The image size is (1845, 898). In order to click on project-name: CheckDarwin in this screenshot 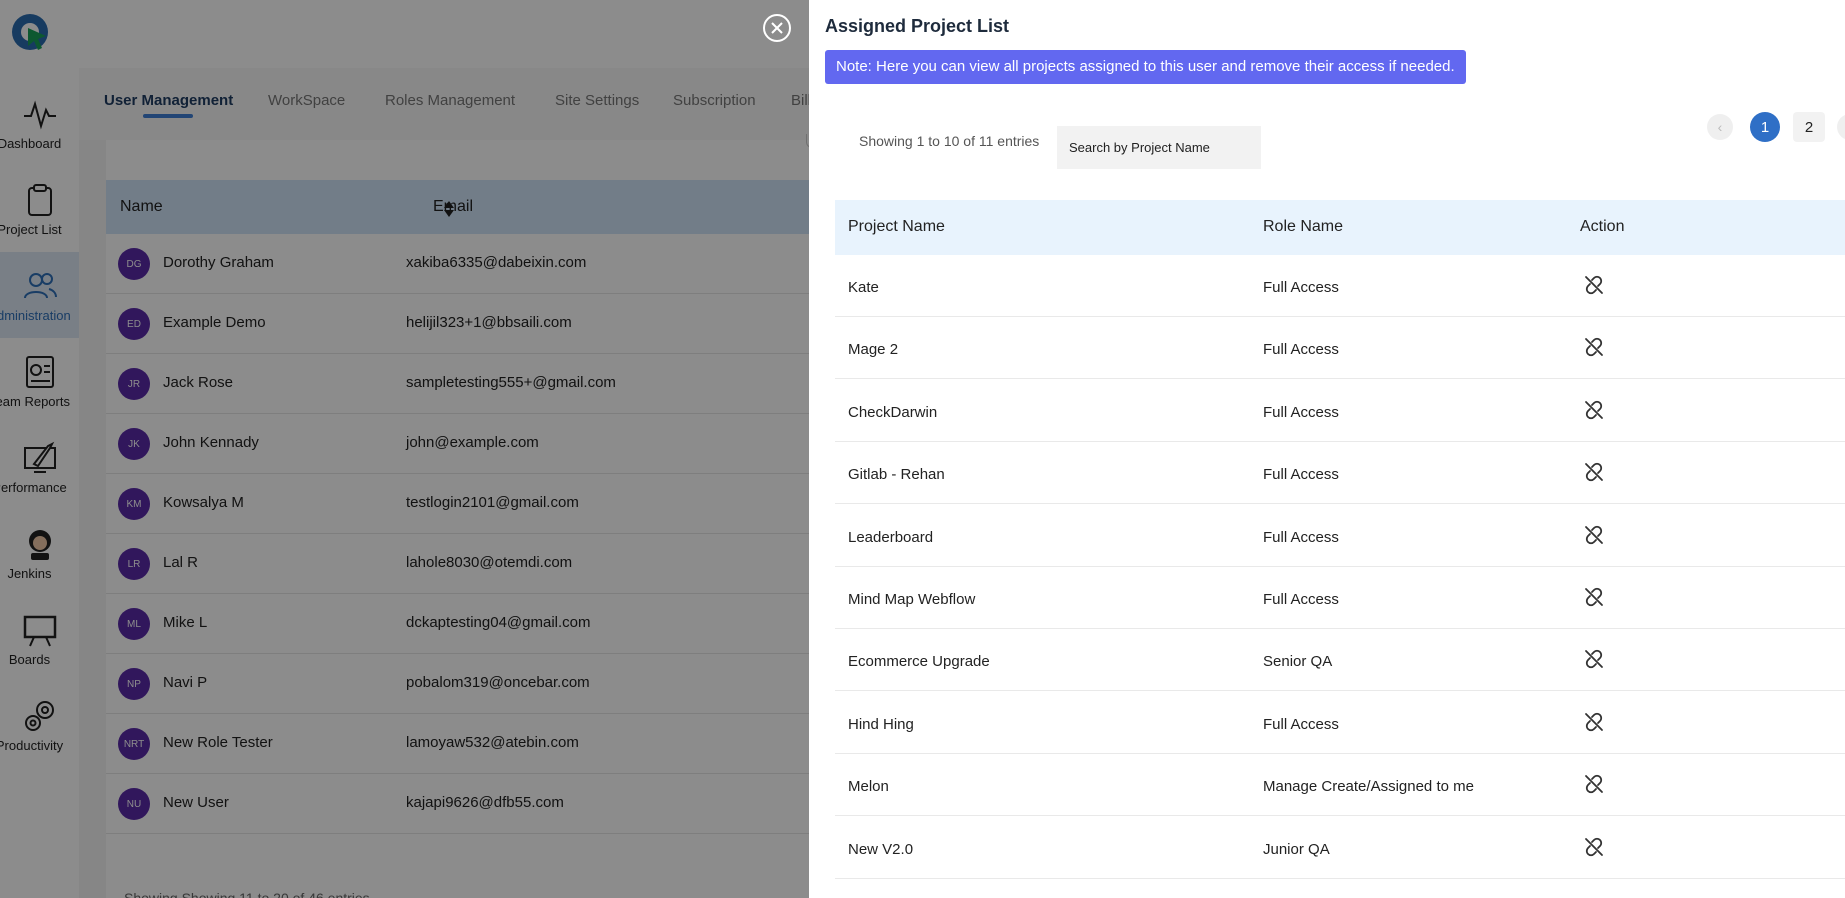, I will do `click(893, 412)`.